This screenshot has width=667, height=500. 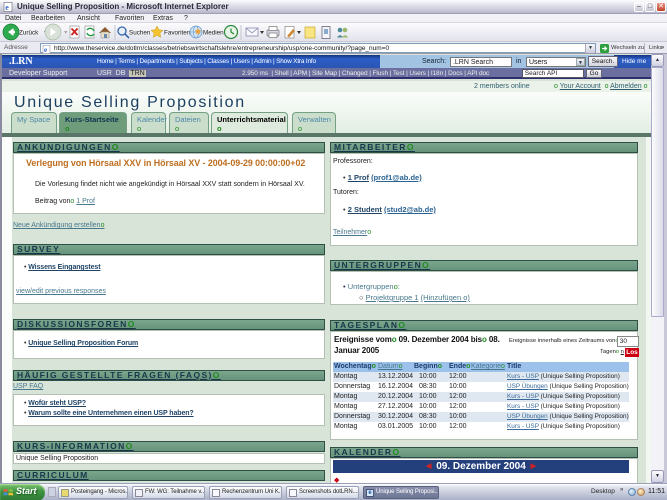 I want to click on svg-text: Zurück, so click(x=29, y=33).